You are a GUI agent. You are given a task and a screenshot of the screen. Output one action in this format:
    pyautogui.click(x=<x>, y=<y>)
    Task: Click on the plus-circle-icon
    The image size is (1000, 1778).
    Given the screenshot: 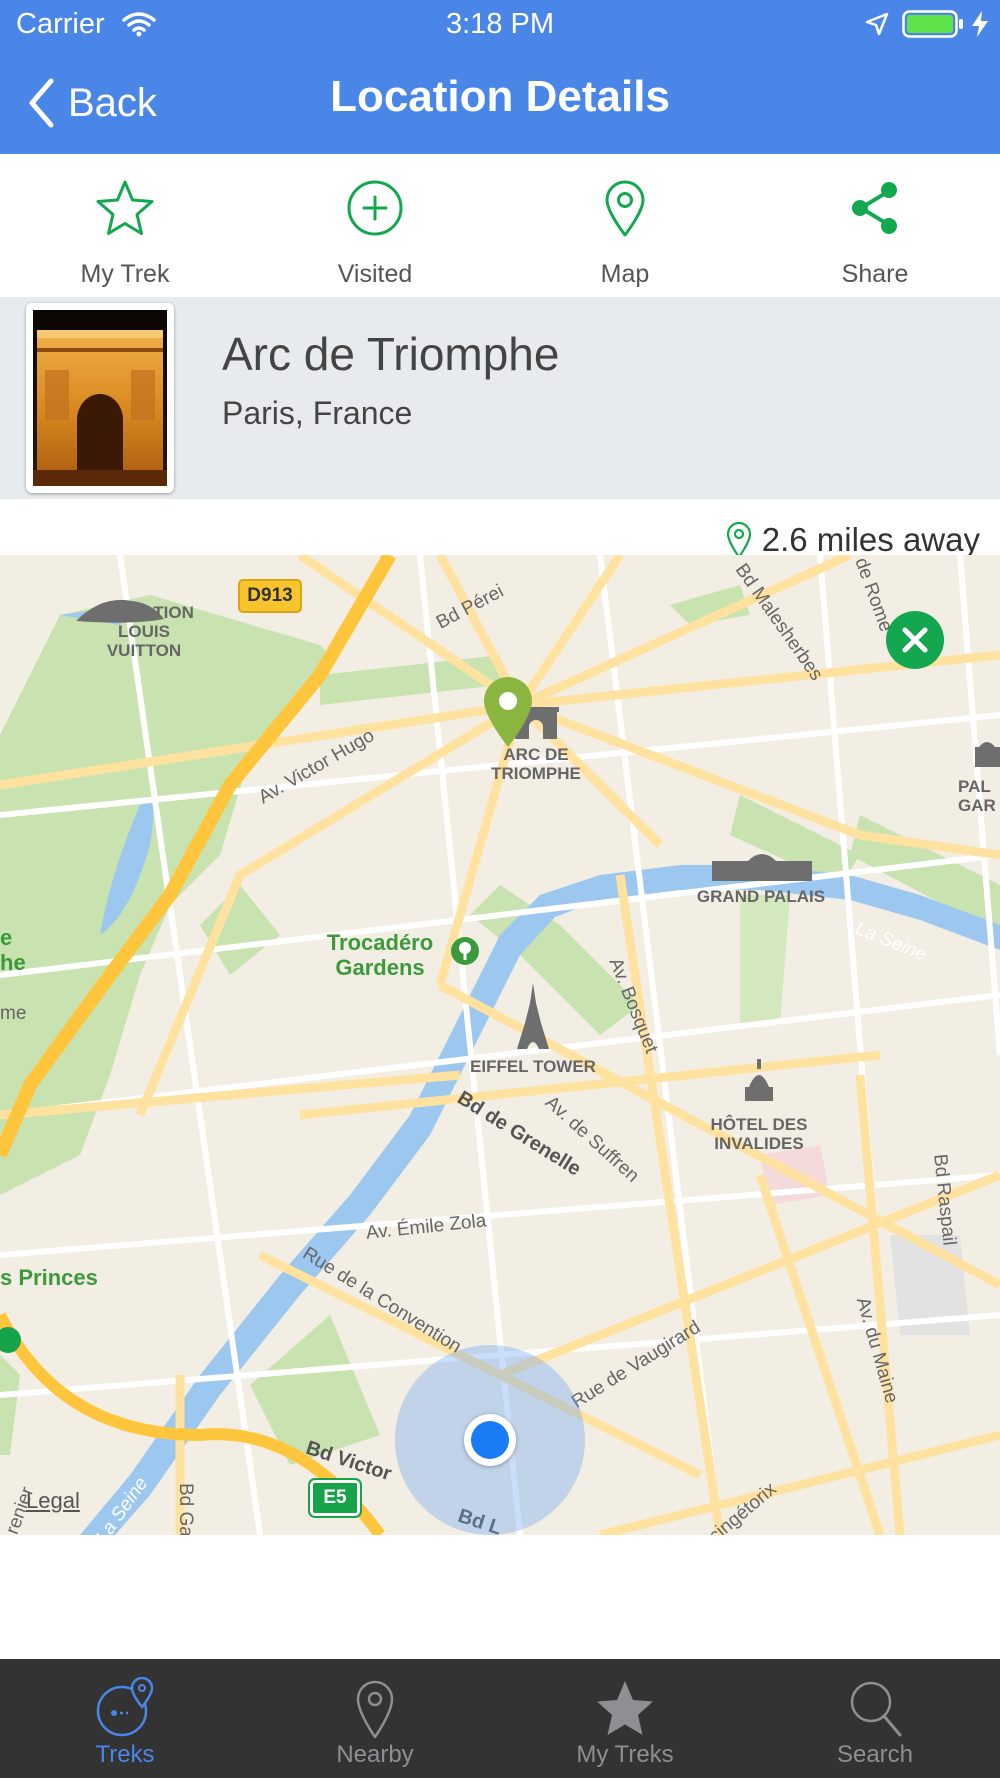 What is the action you would take?
    pyautogui.click(x=375, y=208)
    